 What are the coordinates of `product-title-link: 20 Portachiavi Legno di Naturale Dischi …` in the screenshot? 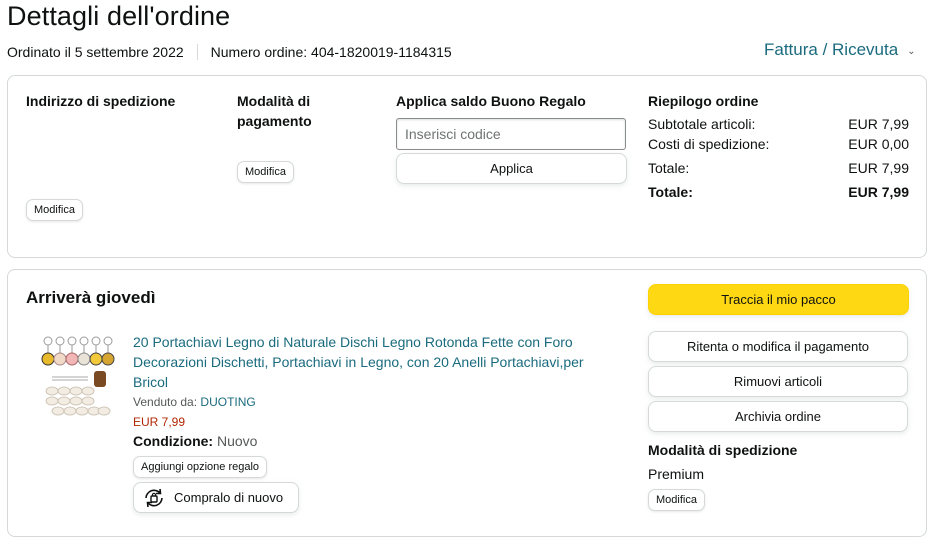 It's located at (370, 362).